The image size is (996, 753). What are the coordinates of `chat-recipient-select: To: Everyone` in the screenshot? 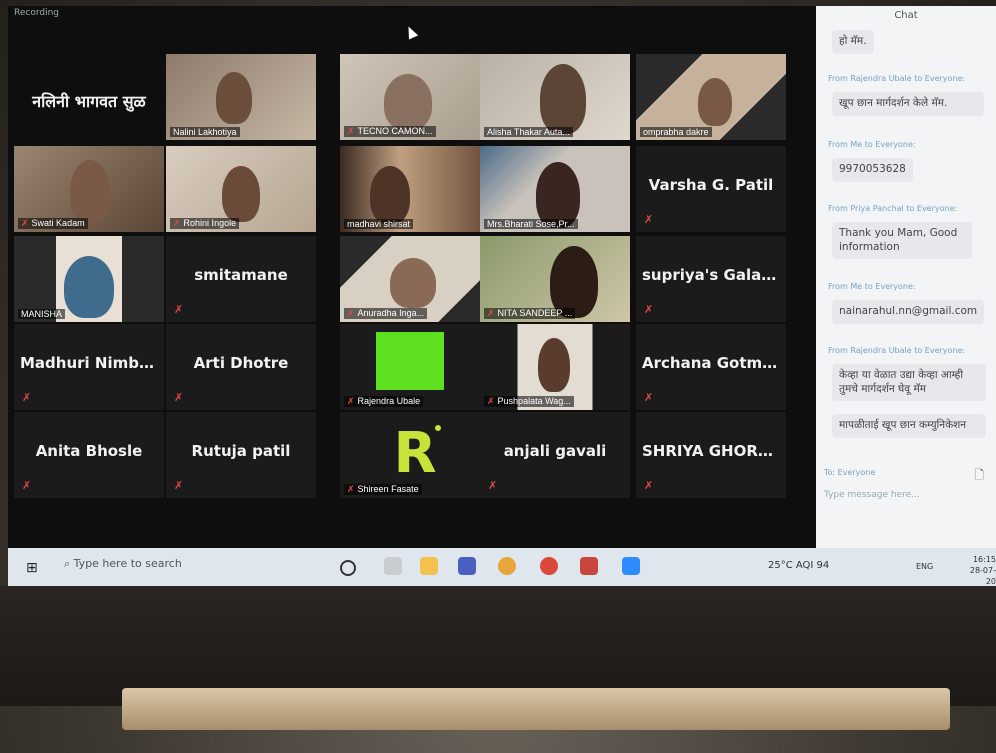 It's located at (849, 472).